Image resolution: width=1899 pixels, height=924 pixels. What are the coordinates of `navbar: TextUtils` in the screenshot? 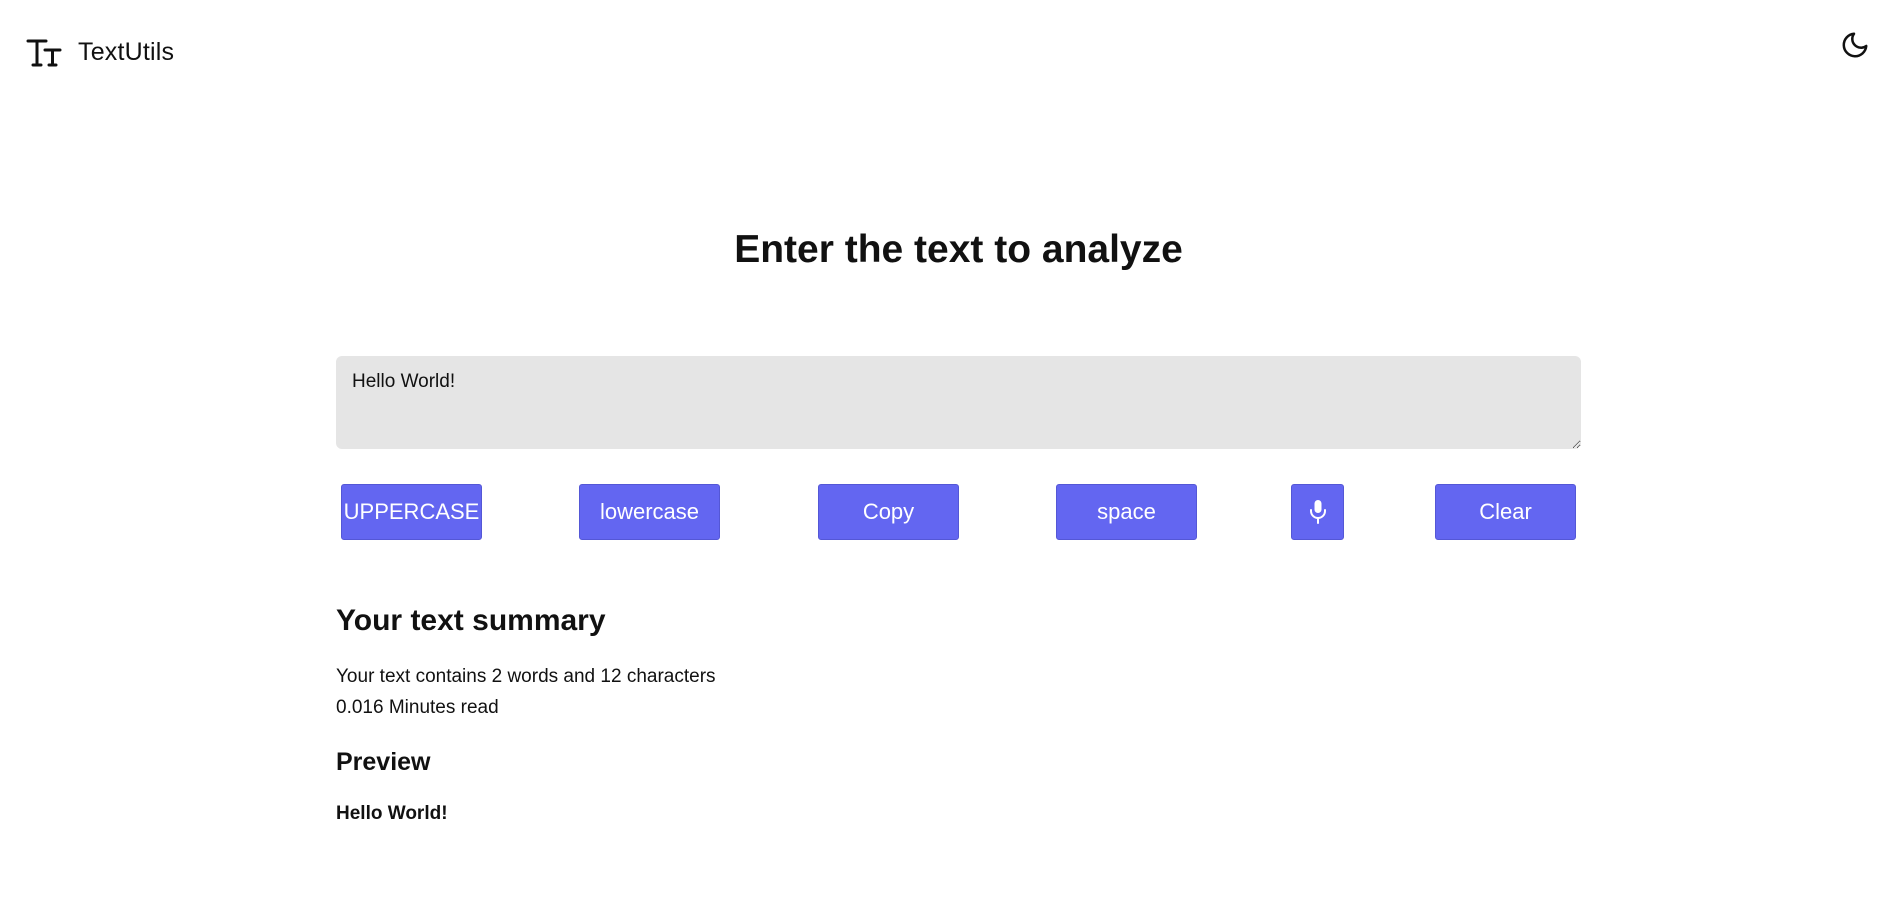 It's located at (949, 55).